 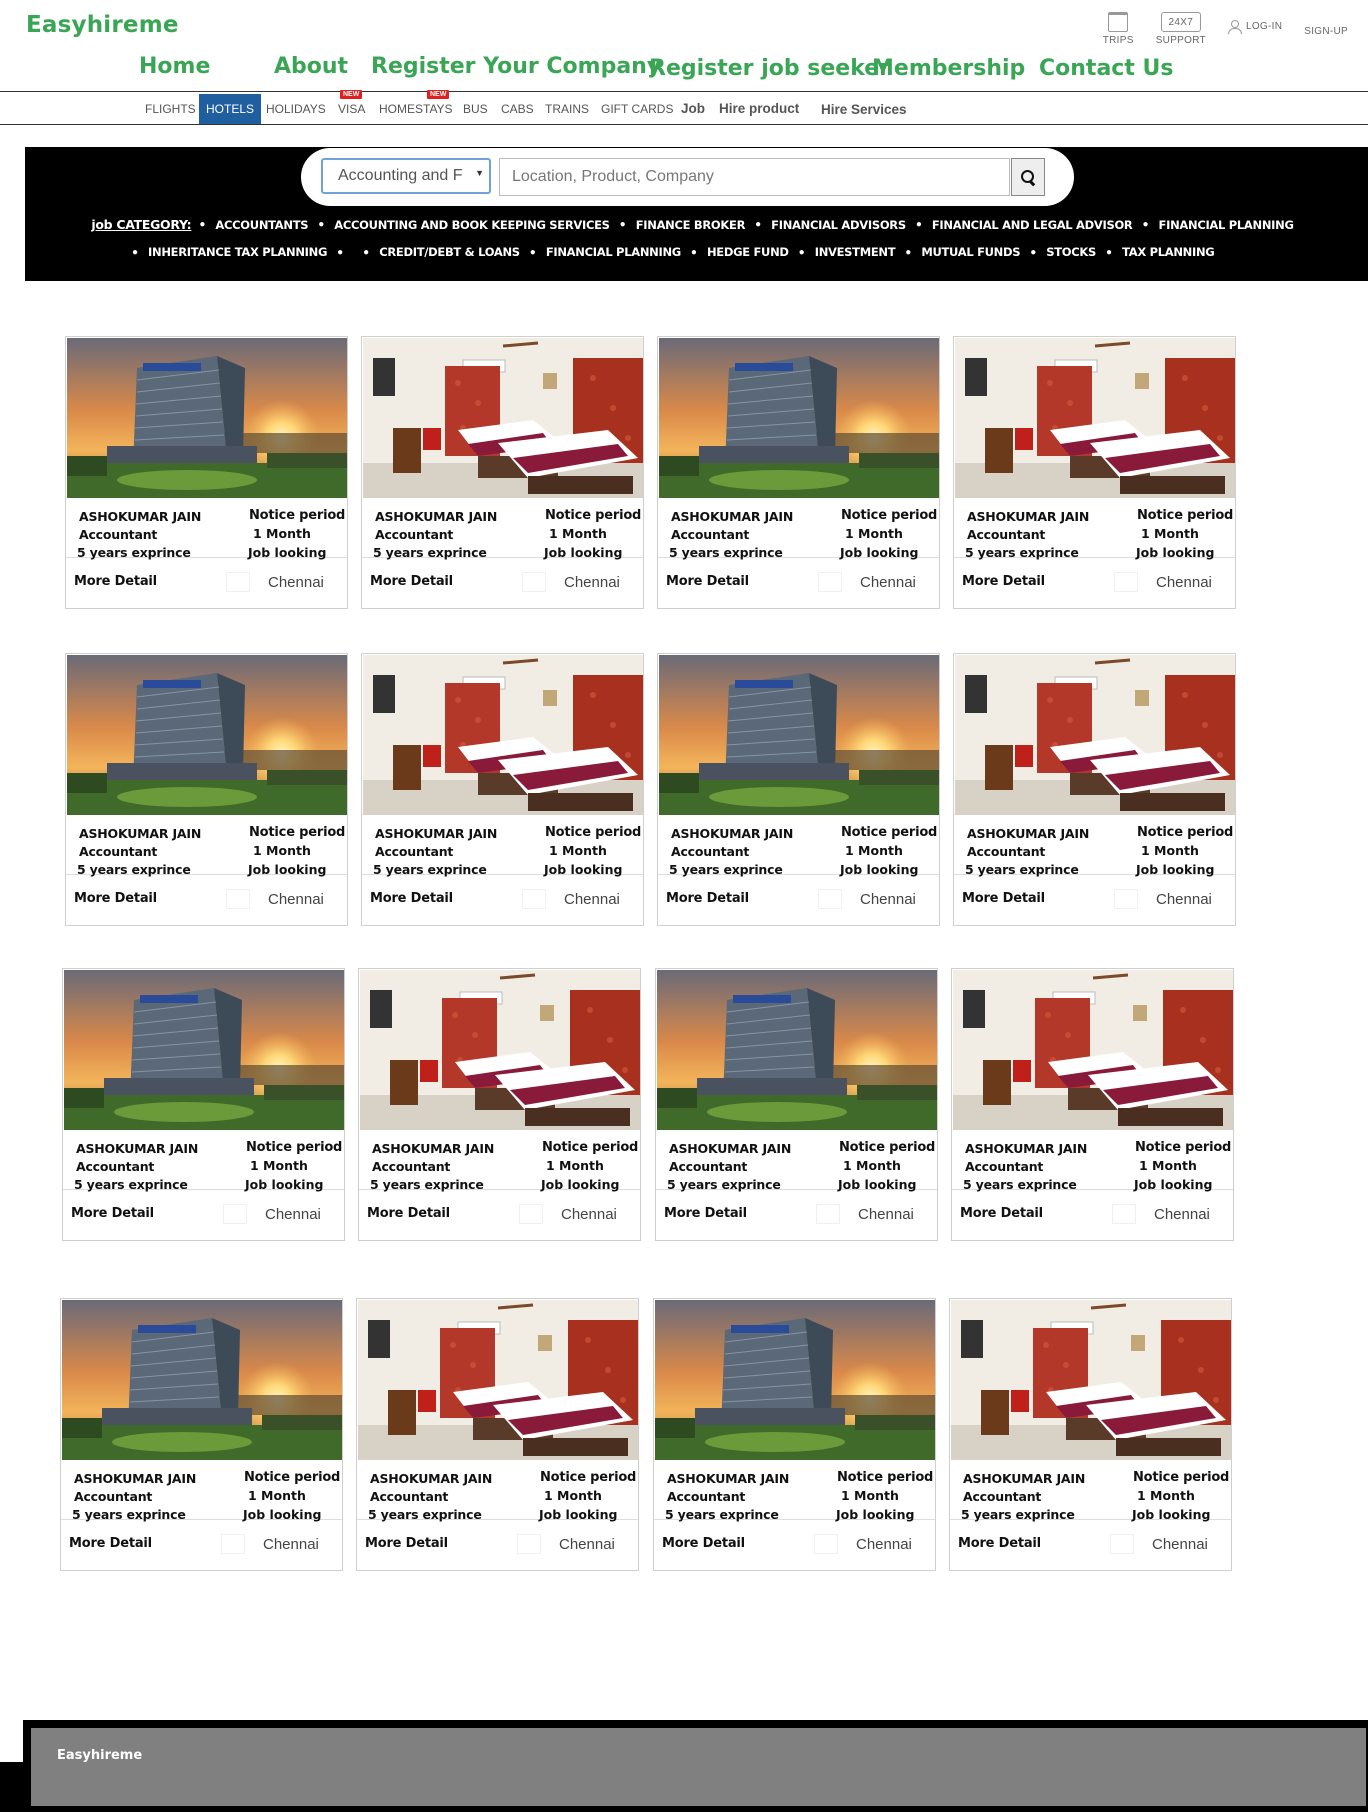 What do you see at coordinates (230, 109) in the screenshot?
I see `subnav-hotels: HOTELS` at bounding box center [230, 109].